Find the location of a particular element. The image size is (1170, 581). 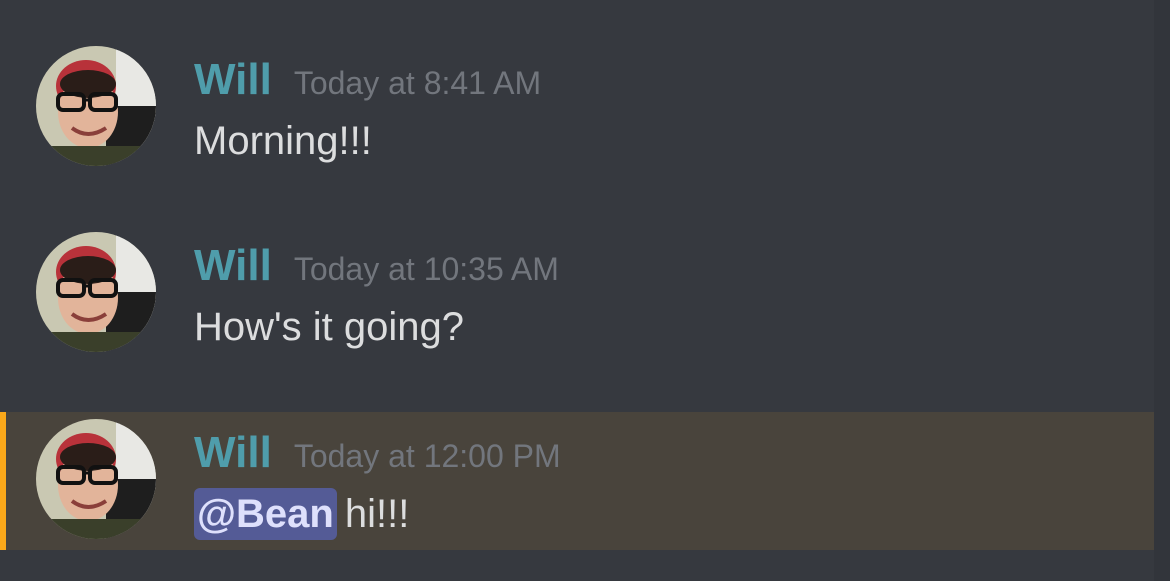

message-timestamp: Today at 8:41 AM is located at coordinates (417, 83).